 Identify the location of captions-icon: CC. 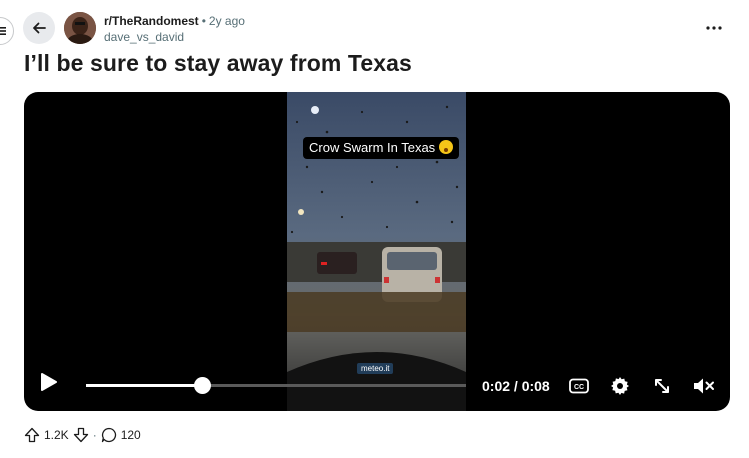
(579, 386).